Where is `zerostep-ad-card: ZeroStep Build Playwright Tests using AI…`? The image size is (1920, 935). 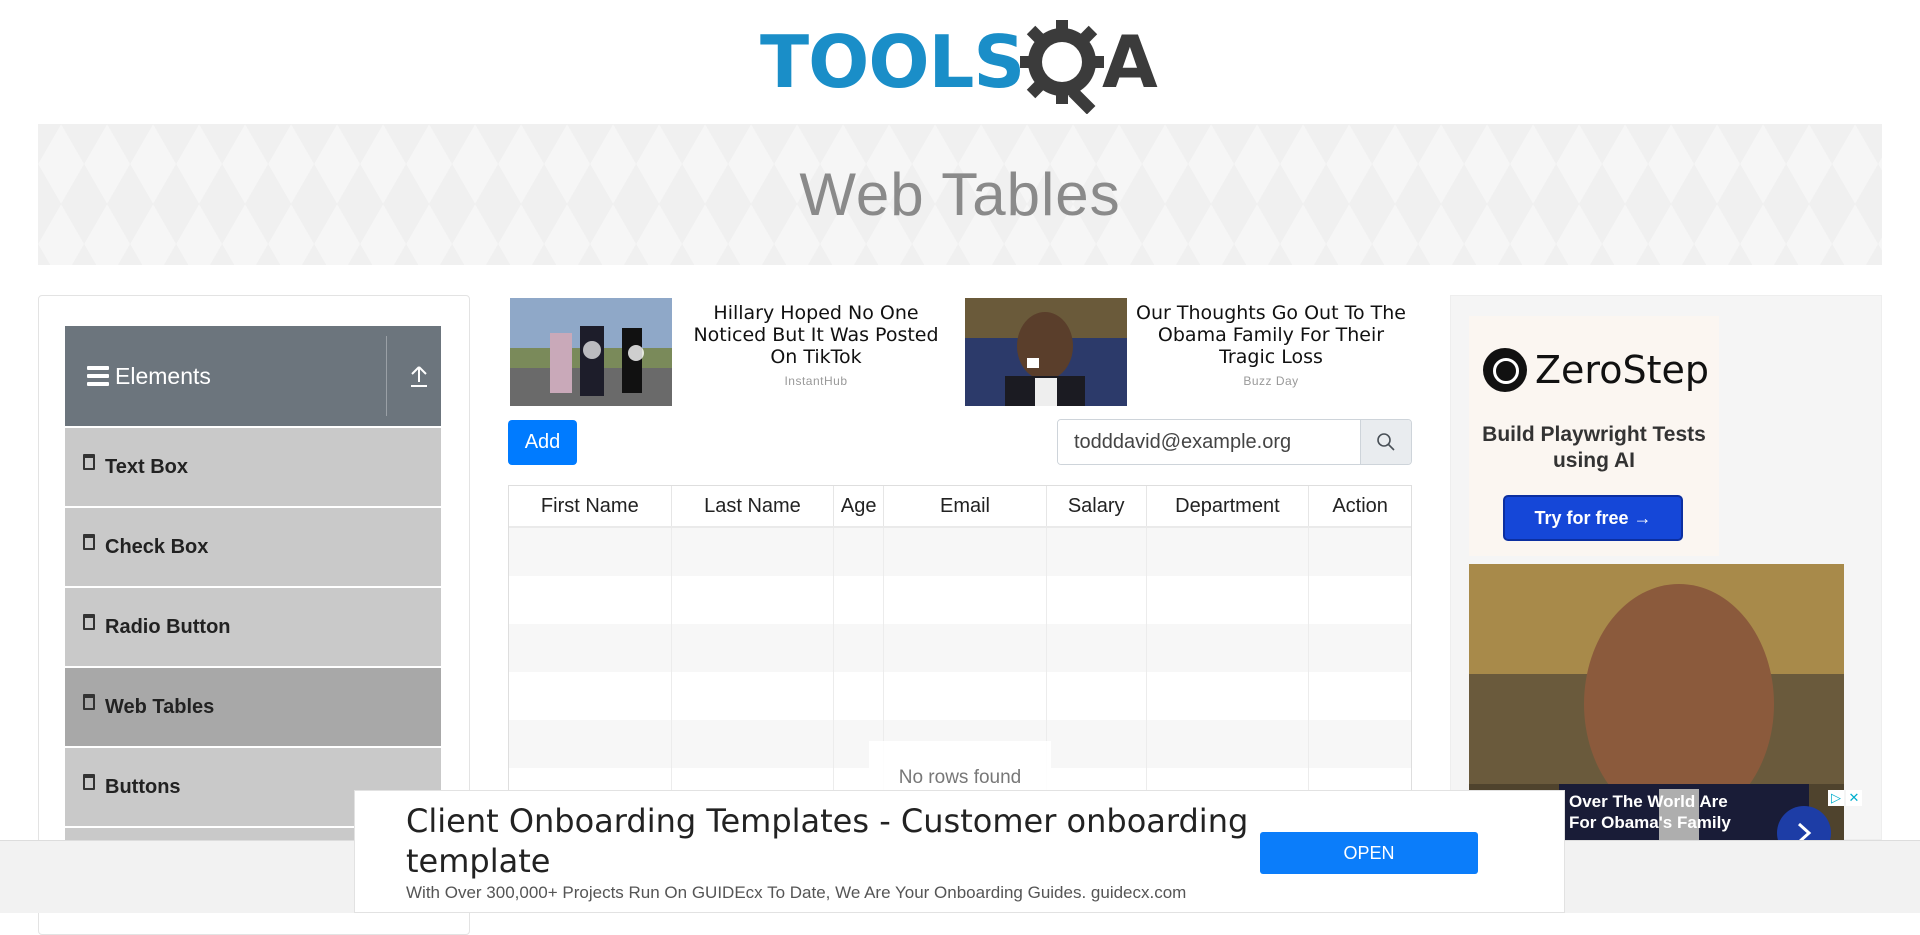 zerostep-ad-card: ZeroStep Build Playwright Tests using AI… is located at coordinates (1594, 436).